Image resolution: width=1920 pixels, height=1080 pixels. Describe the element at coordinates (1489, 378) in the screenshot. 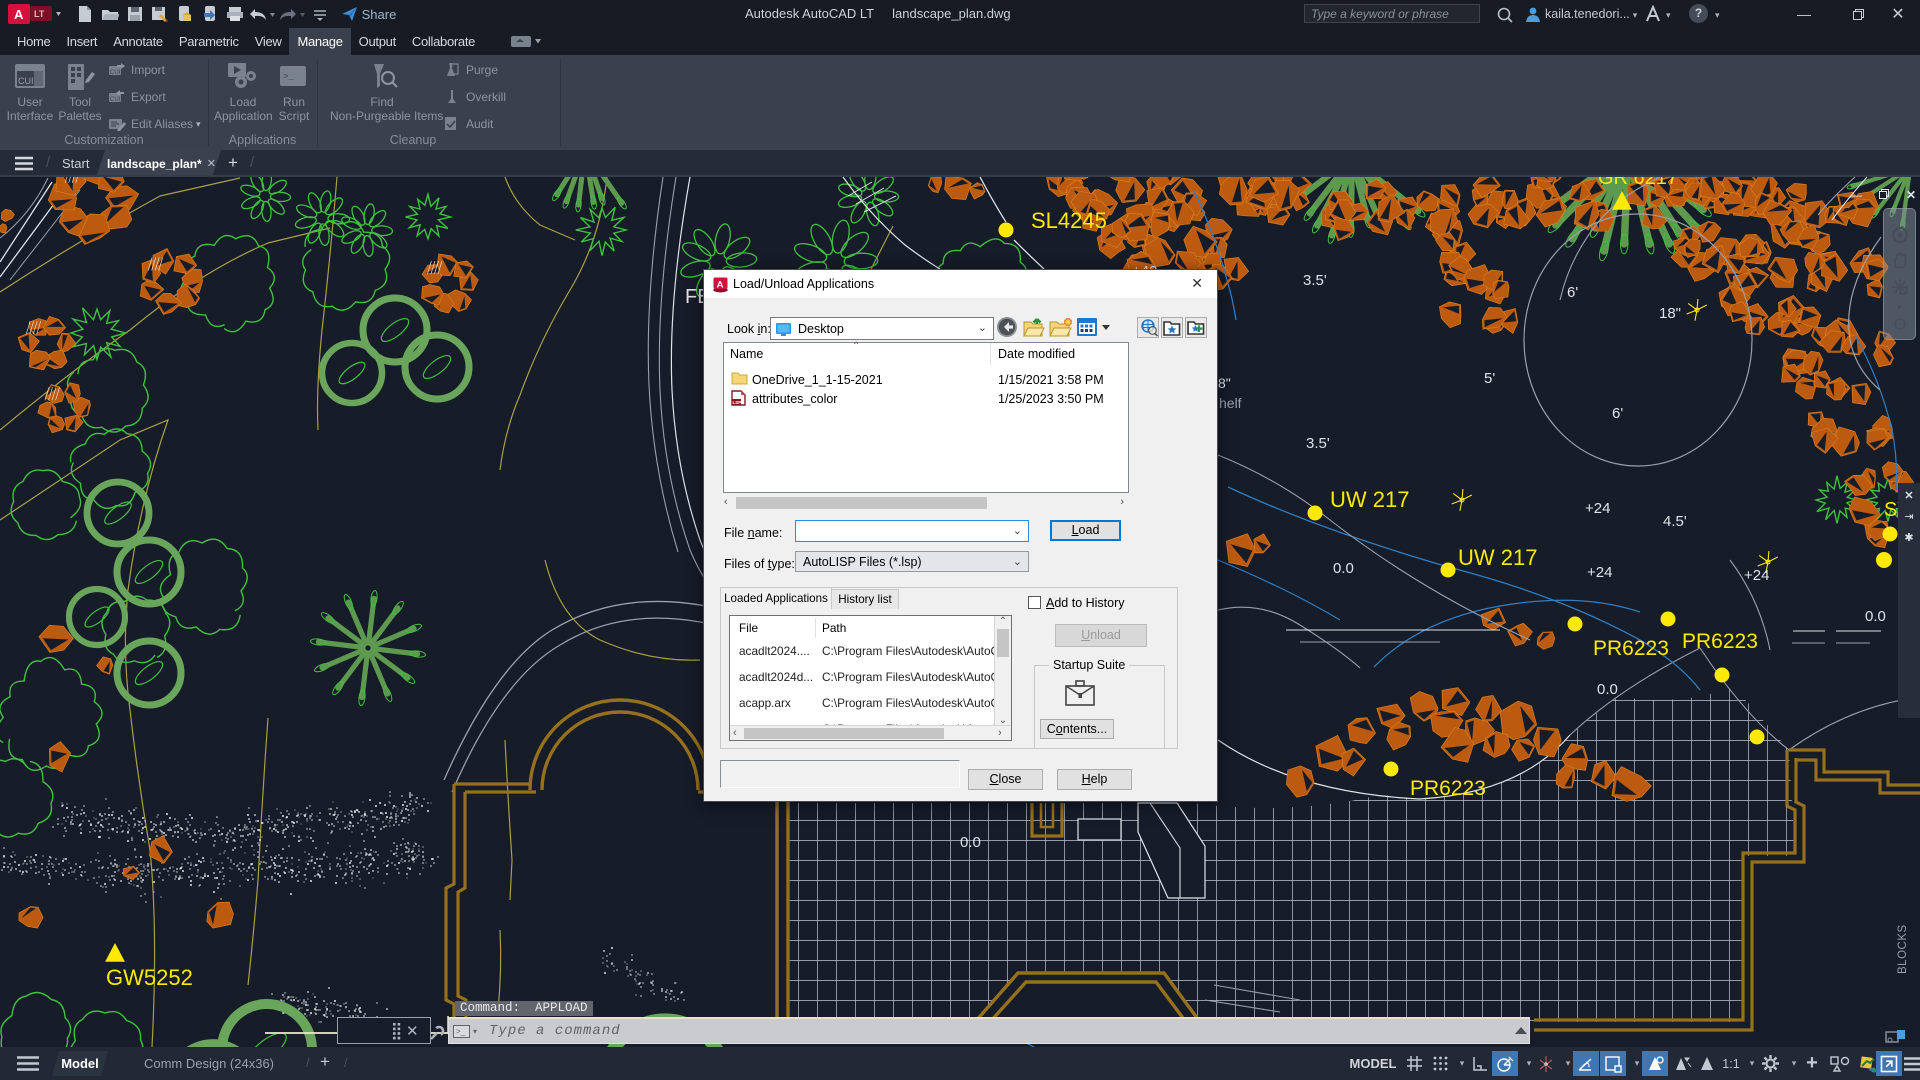

I see `svg-text: 5'` at that location.